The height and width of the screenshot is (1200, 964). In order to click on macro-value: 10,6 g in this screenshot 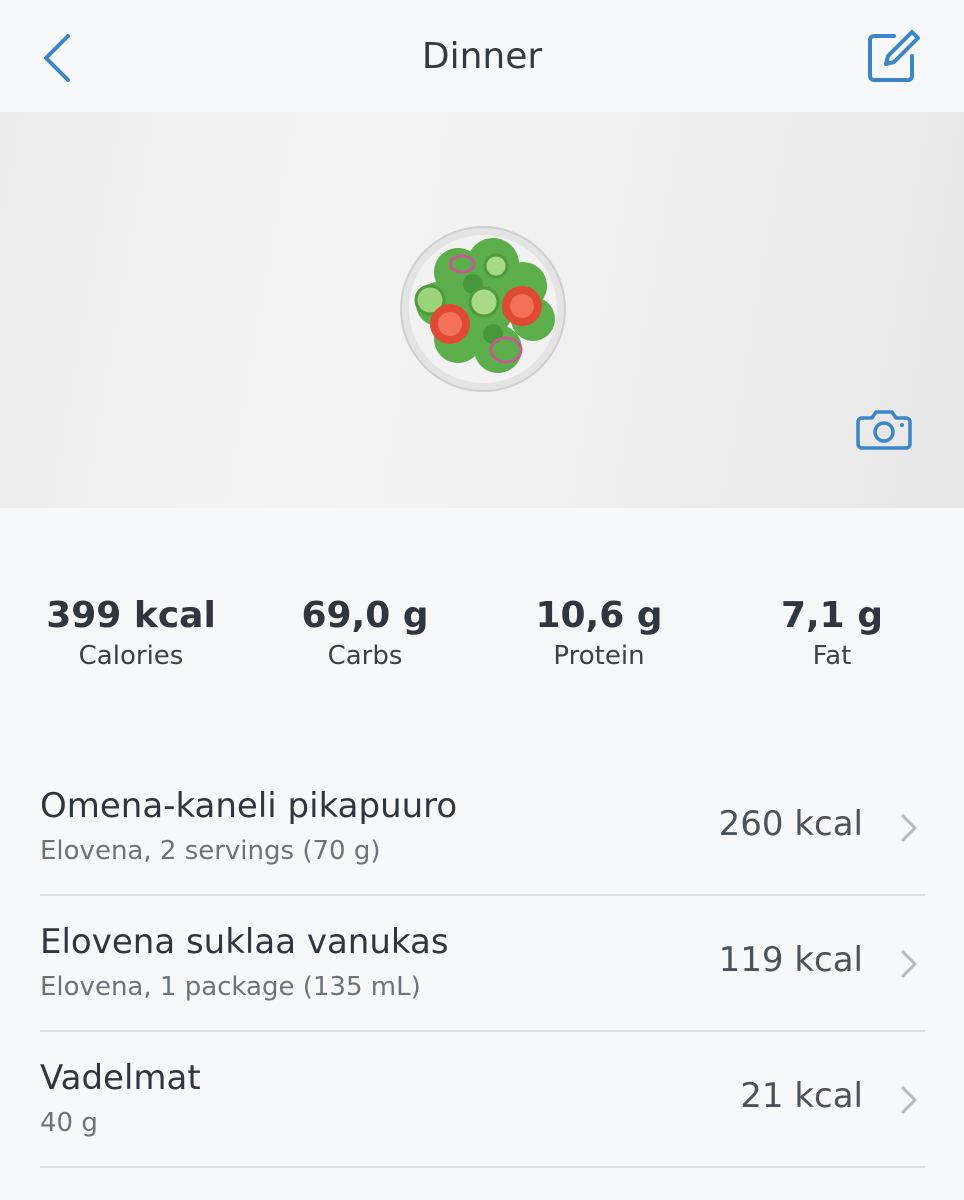, I will do `click(599, 615)`.